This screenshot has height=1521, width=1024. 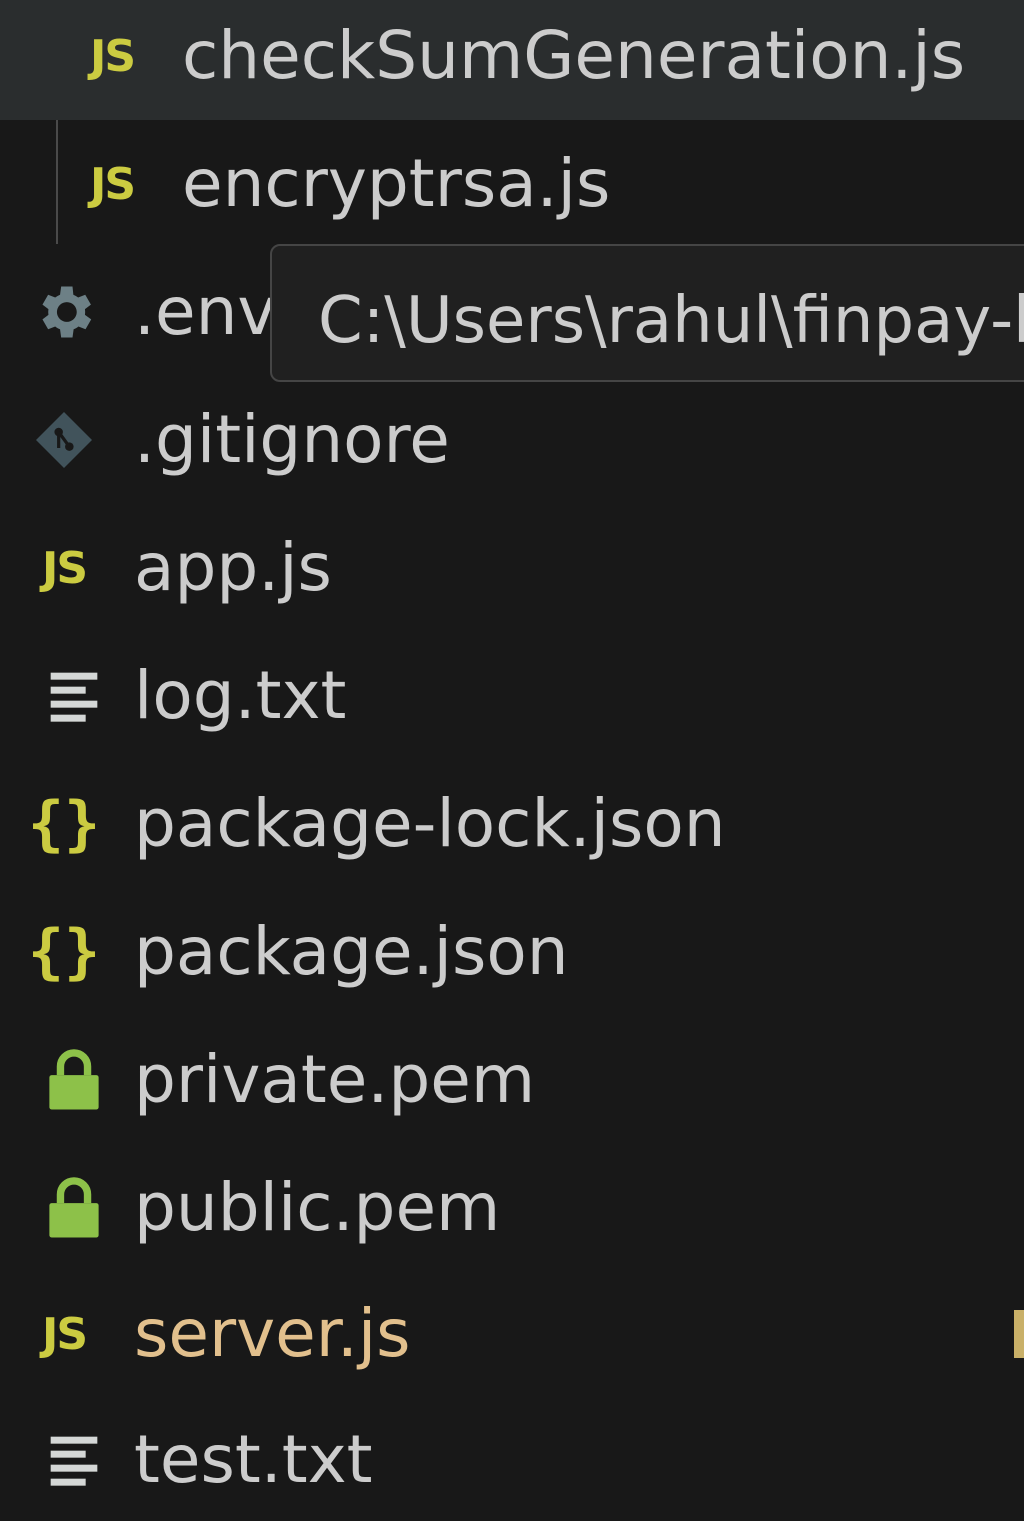 What do you see at coordinates (512, 568) in the screenshot?
I see `file-item-app: JS app.js` at bounding box center [512, 568].